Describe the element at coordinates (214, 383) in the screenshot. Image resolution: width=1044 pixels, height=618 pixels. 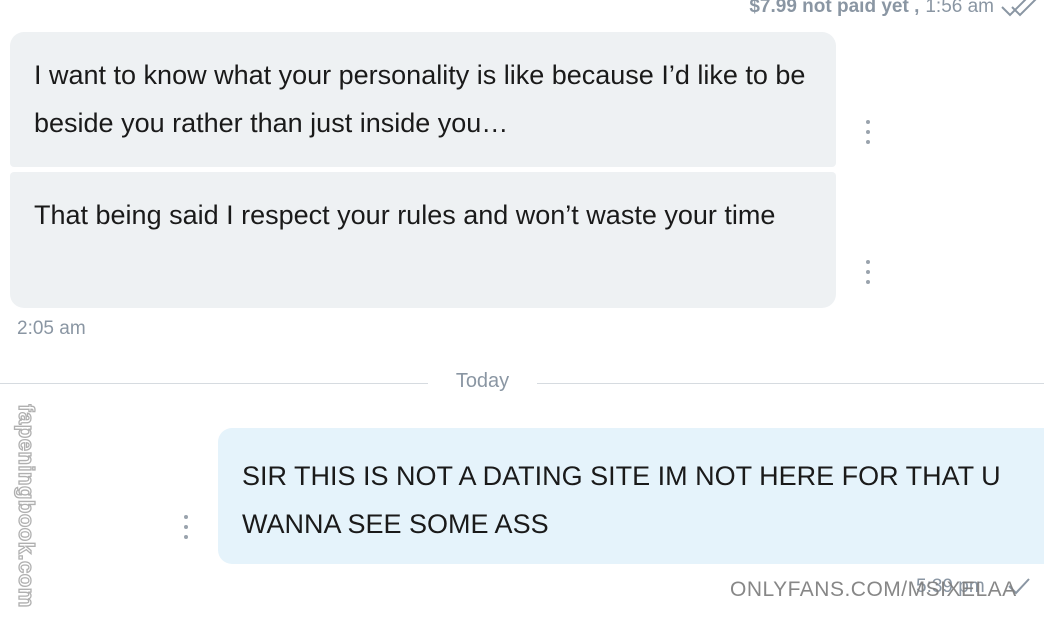
I see `divider-line-left` at that location.